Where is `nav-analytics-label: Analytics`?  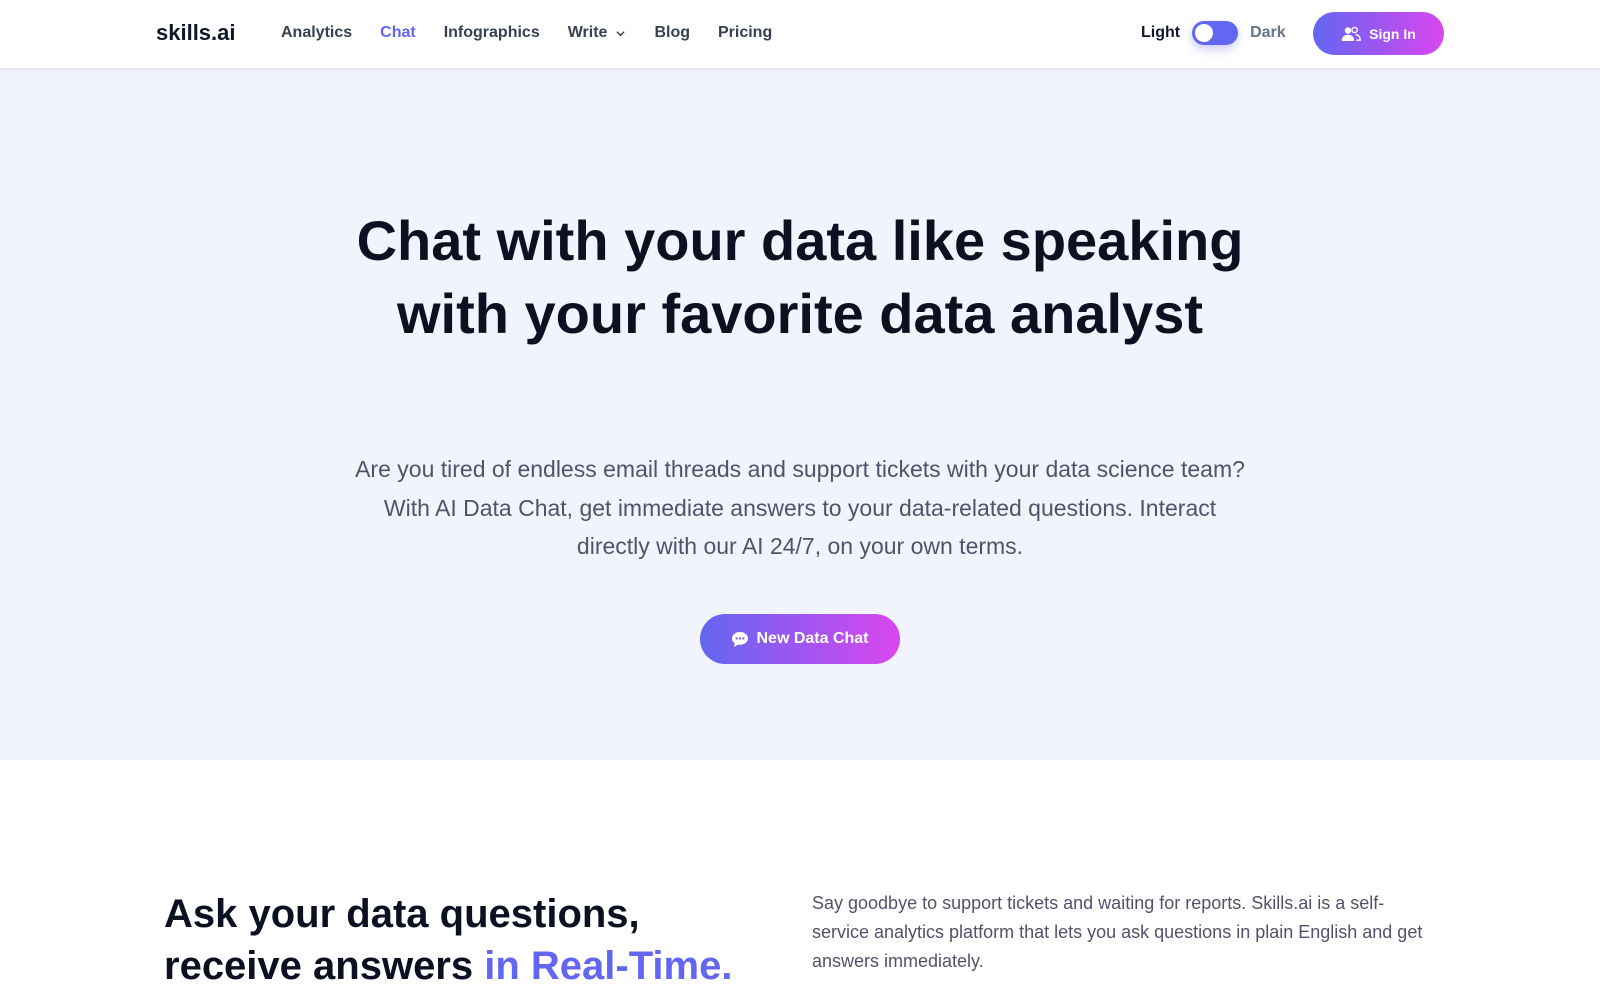
nav-analytics-label: Analytics is located at coordinates (317, 32).